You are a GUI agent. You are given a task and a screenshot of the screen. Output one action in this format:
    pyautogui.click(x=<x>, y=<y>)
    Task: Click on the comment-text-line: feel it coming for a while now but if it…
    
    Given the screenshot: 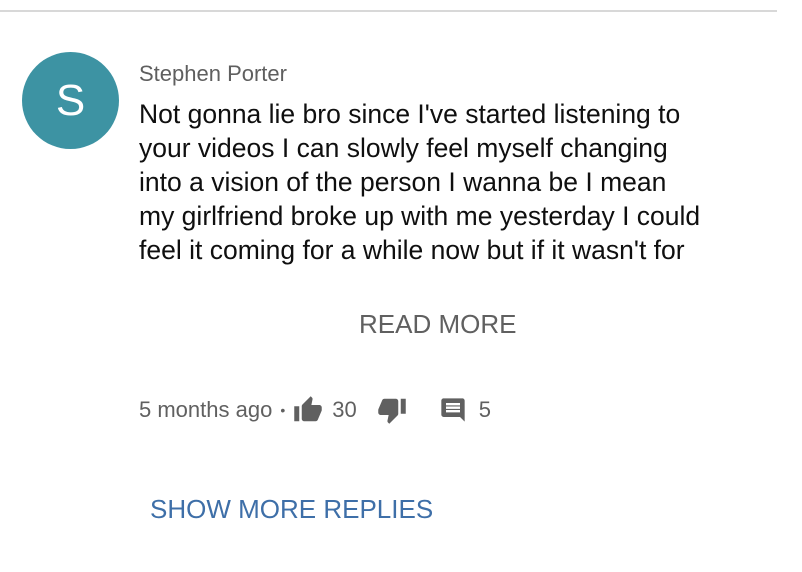 What is the action you would take?
    pyautogui.click(x=412, y=250)
    